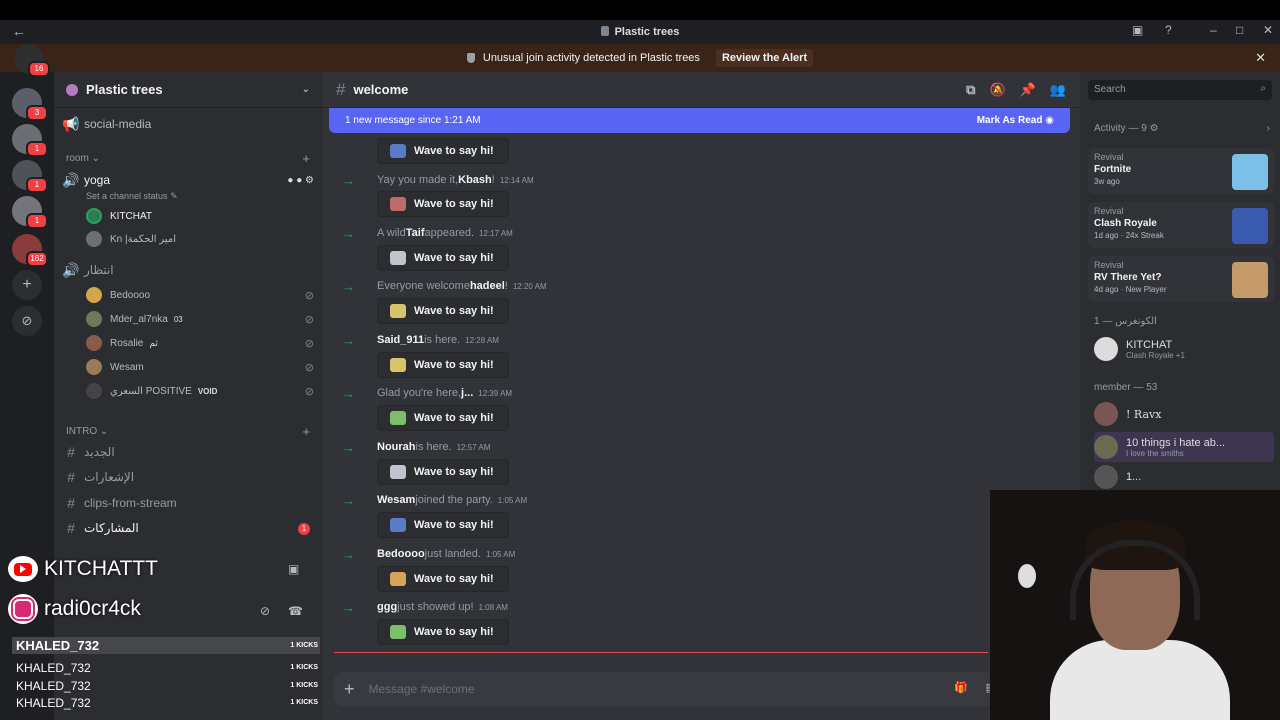 The height and width of the screenshot is (720, 1280). I want to click on maximize-icon: □, so click(1239, 30).